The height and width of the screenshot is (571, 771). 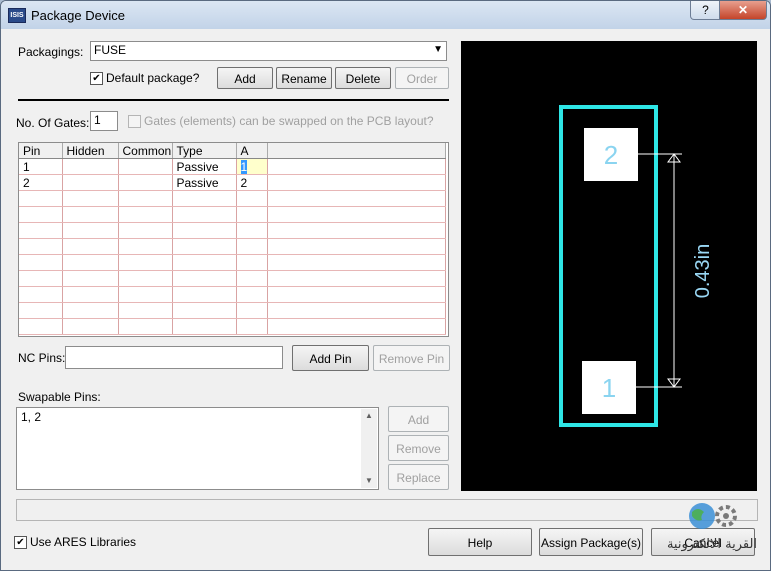 I want to click on help-button: Help, so click(x=480, y=542).